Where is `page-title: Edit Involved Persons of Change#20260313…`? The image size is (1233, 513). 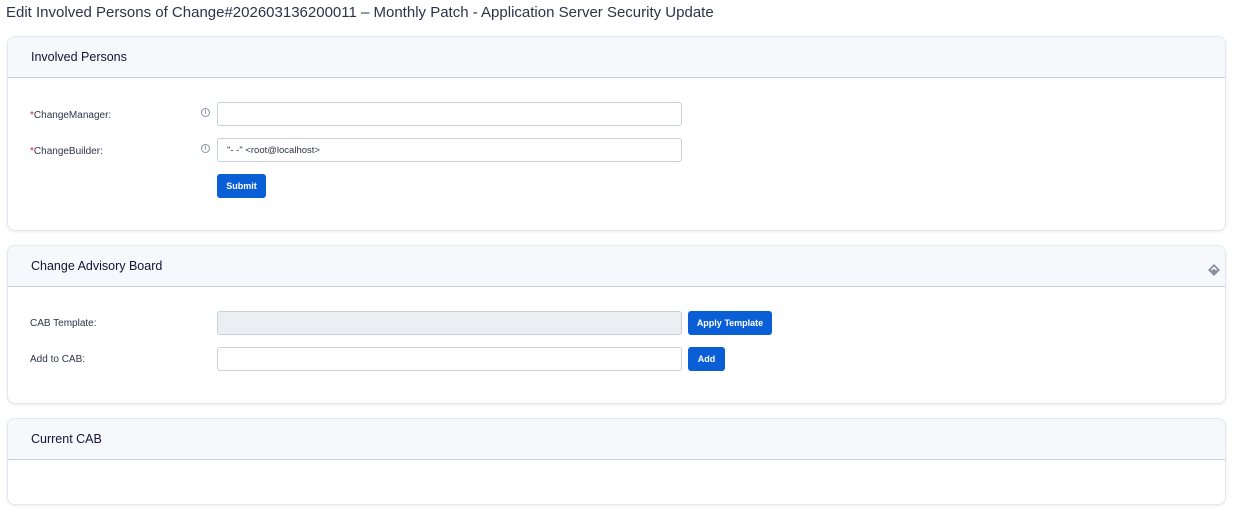 page-title: Edit Involved Persons of Change#20260313… is located at coordinates (360, 12).